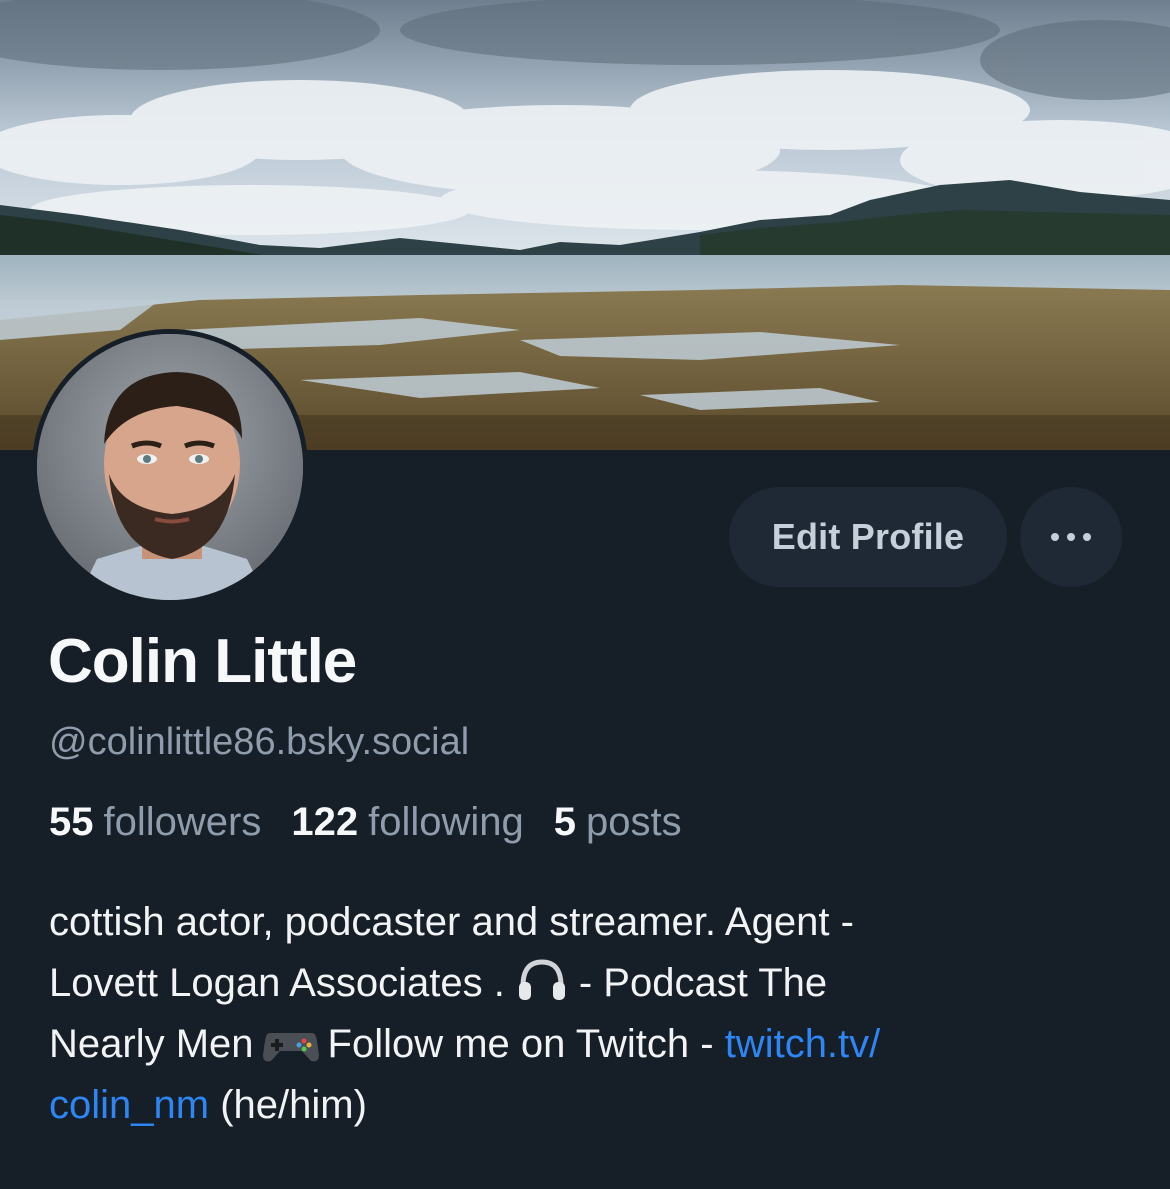 The width and height of the screenshot is (1170, 1189). I want to click on profile-handle: @colinlittle86.bsky.social, so click(259, 742).